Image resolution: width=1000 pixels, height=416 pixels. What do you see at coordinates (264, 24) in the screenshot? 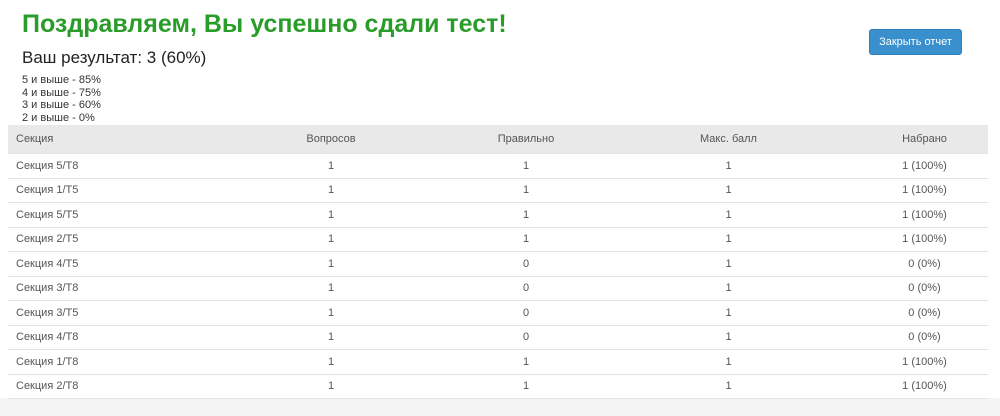
I see `page-title: Поздравляем, Вы успешно сдали тест!` at bounding box center [264, 24].